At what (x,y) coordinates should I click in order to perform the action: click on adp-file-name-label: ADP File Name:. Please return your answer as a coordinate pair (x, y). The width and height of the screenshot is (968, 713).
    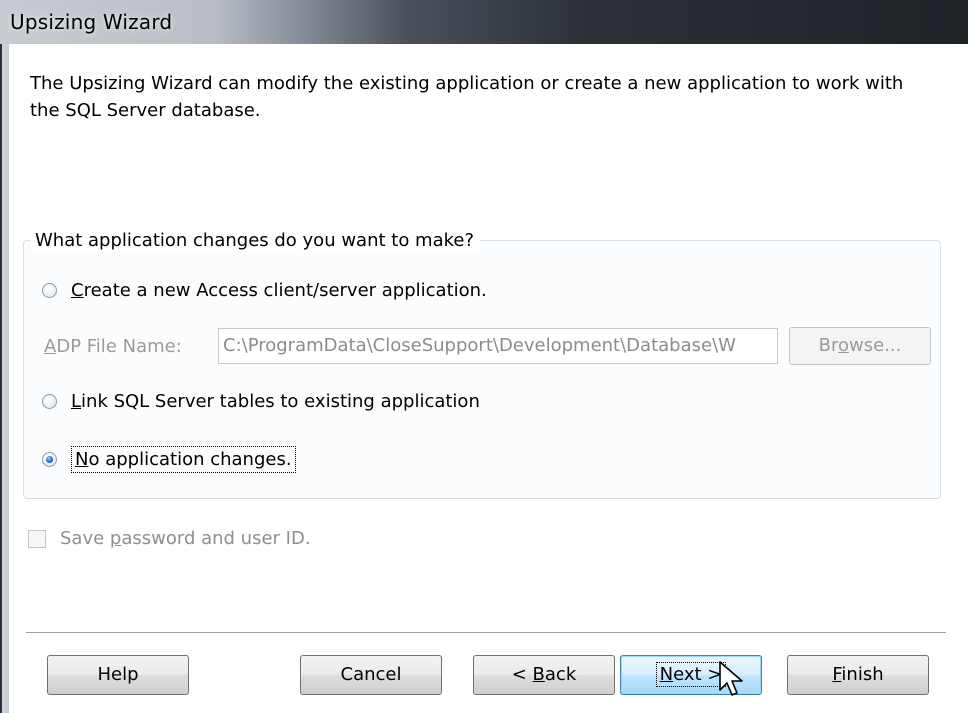
    Looking at the image, I should click on (113, 346).